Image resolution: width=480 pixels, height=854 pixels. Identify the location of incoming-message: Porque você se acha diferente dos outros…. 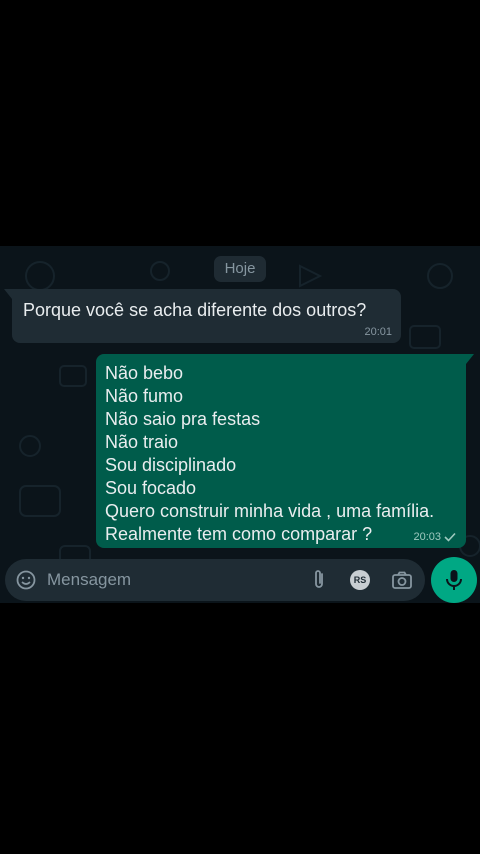
(202, 316).